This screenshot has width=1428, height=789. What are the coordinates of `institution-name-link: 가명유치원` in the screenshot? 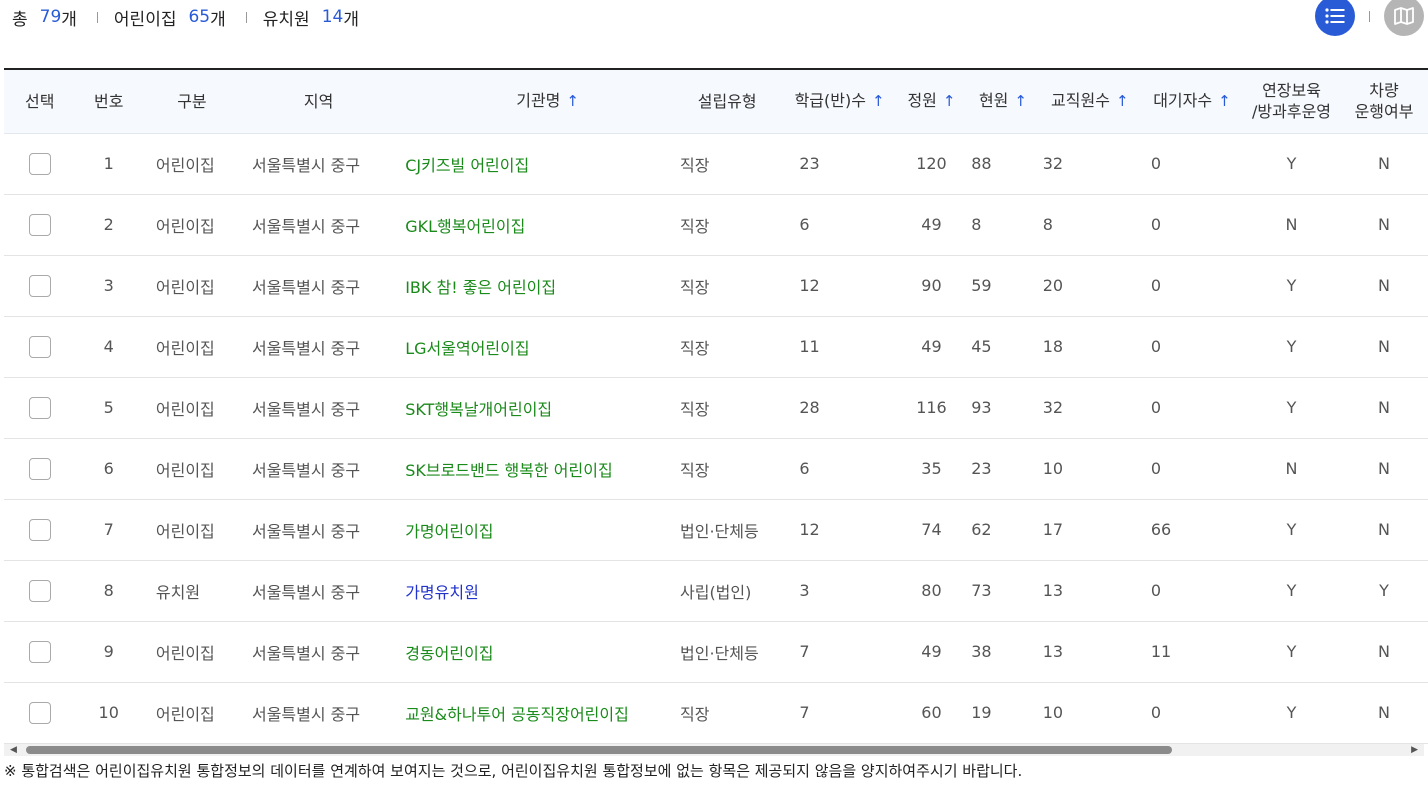 It's located at (533, 591).